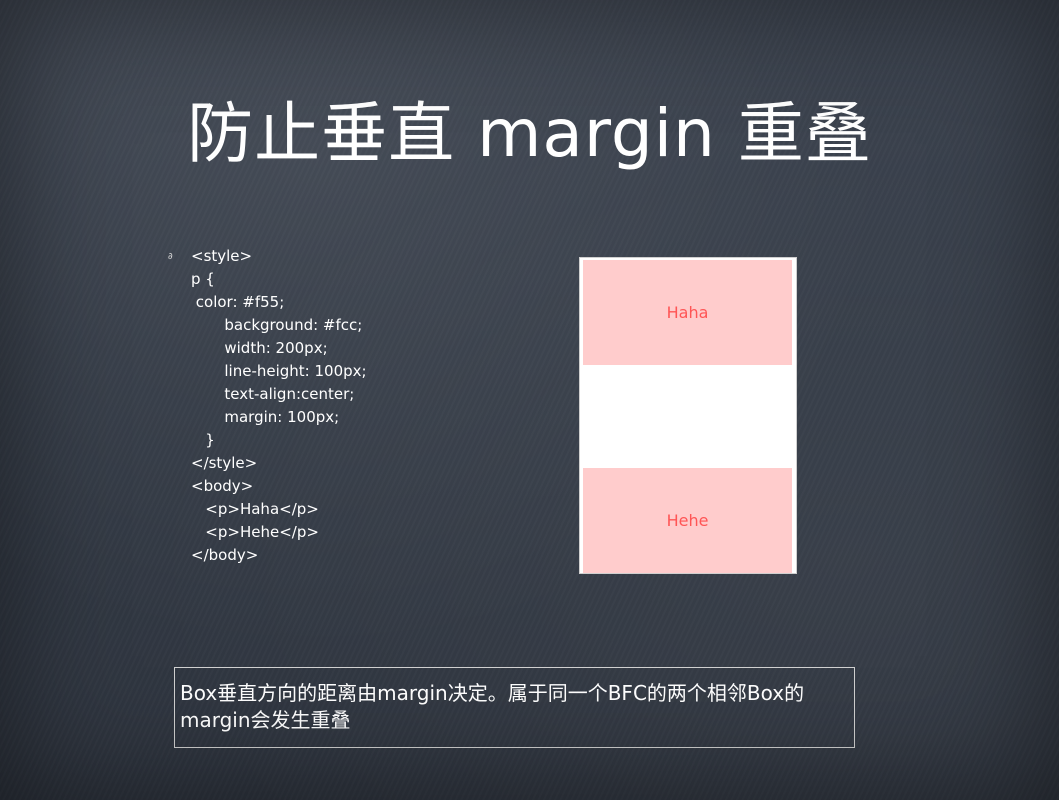 Image resolution: width=1059 pixels, height=800 pixels. I want to click on code-line: line-height: 100px;, so click(279, 371).